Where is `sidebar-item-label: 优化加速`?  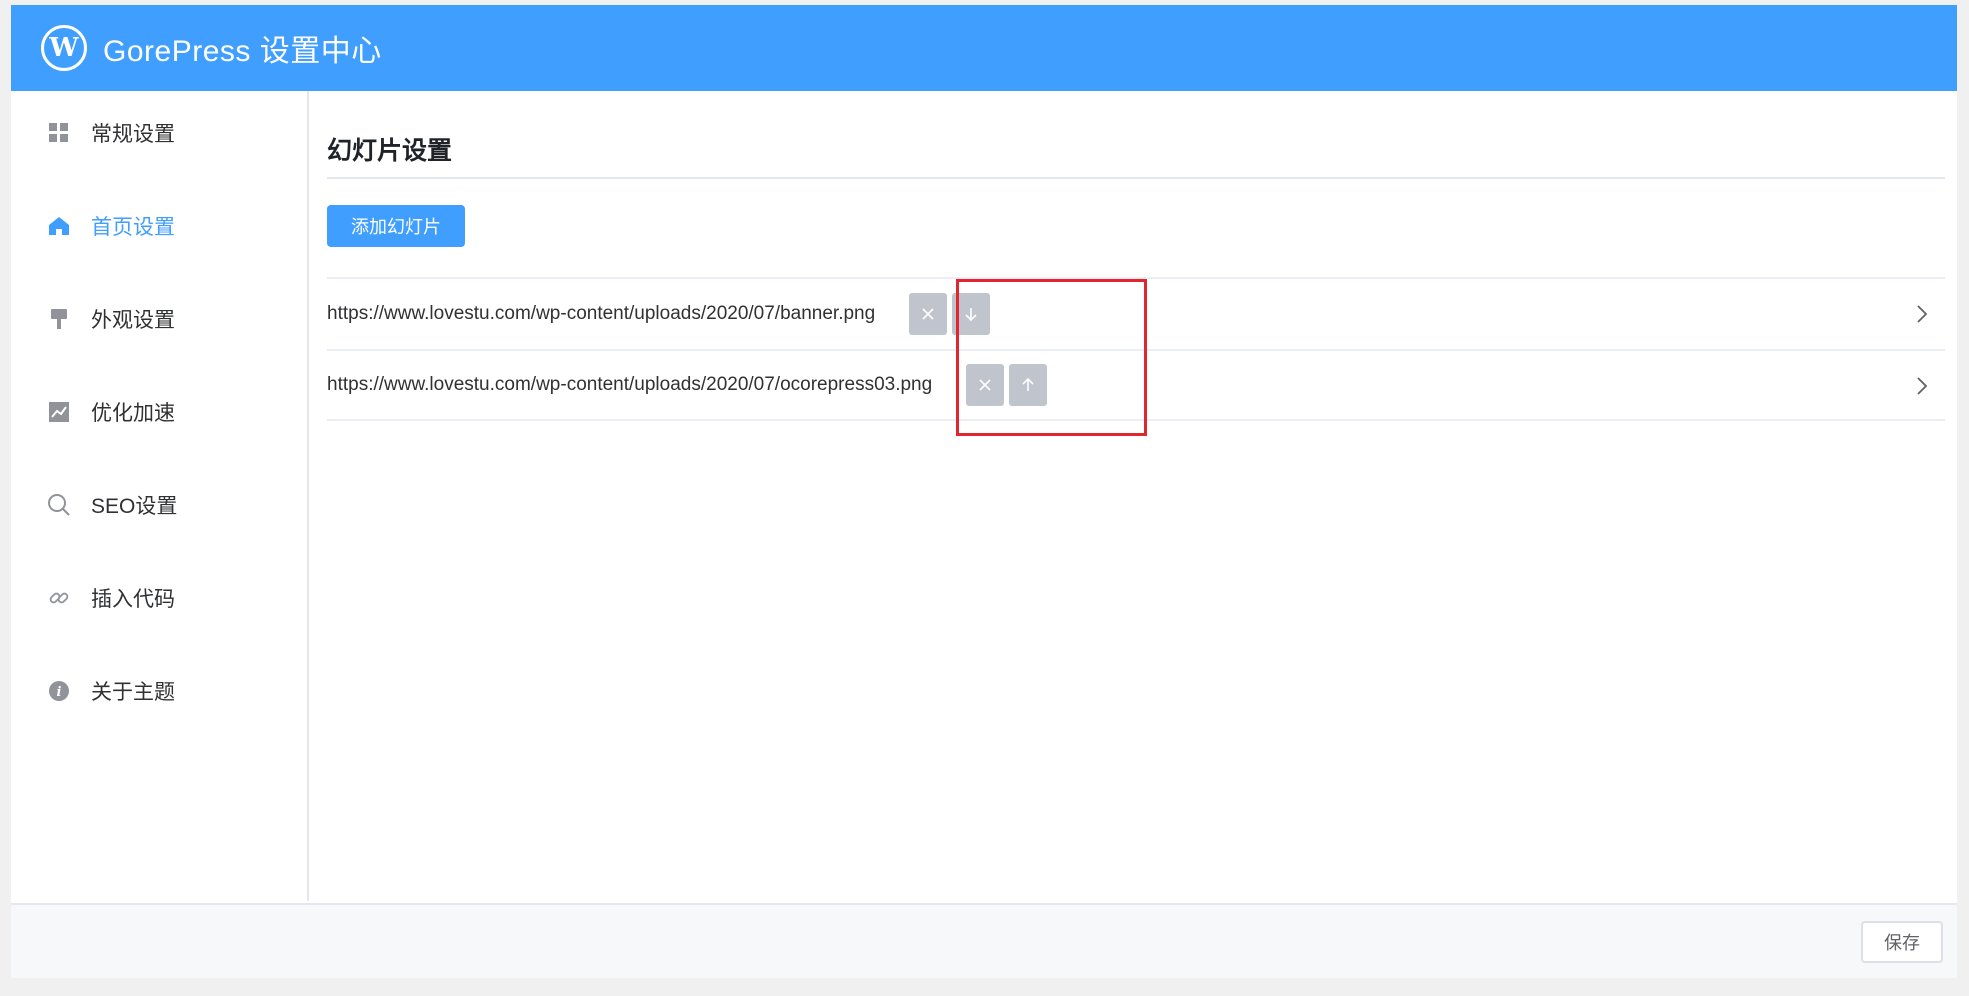
sidebar-item-label: 优化加速 is located at coordinates (133, 413).